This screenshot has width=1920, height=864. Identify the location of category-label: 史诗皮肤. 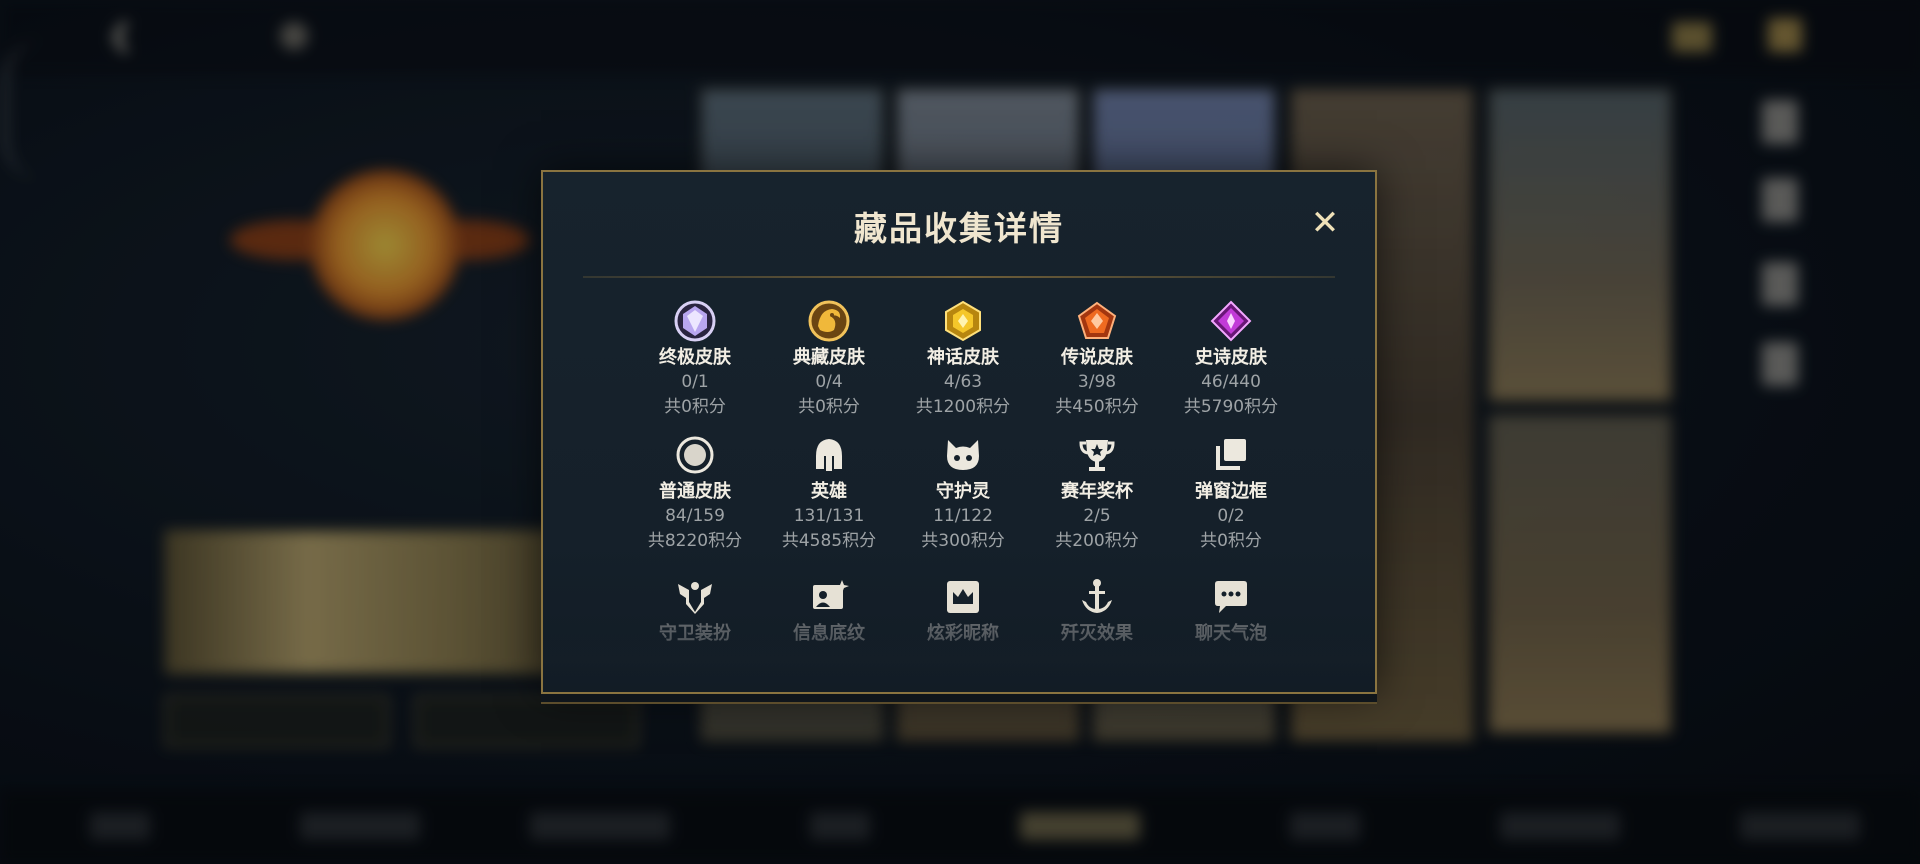
(1231, 357).